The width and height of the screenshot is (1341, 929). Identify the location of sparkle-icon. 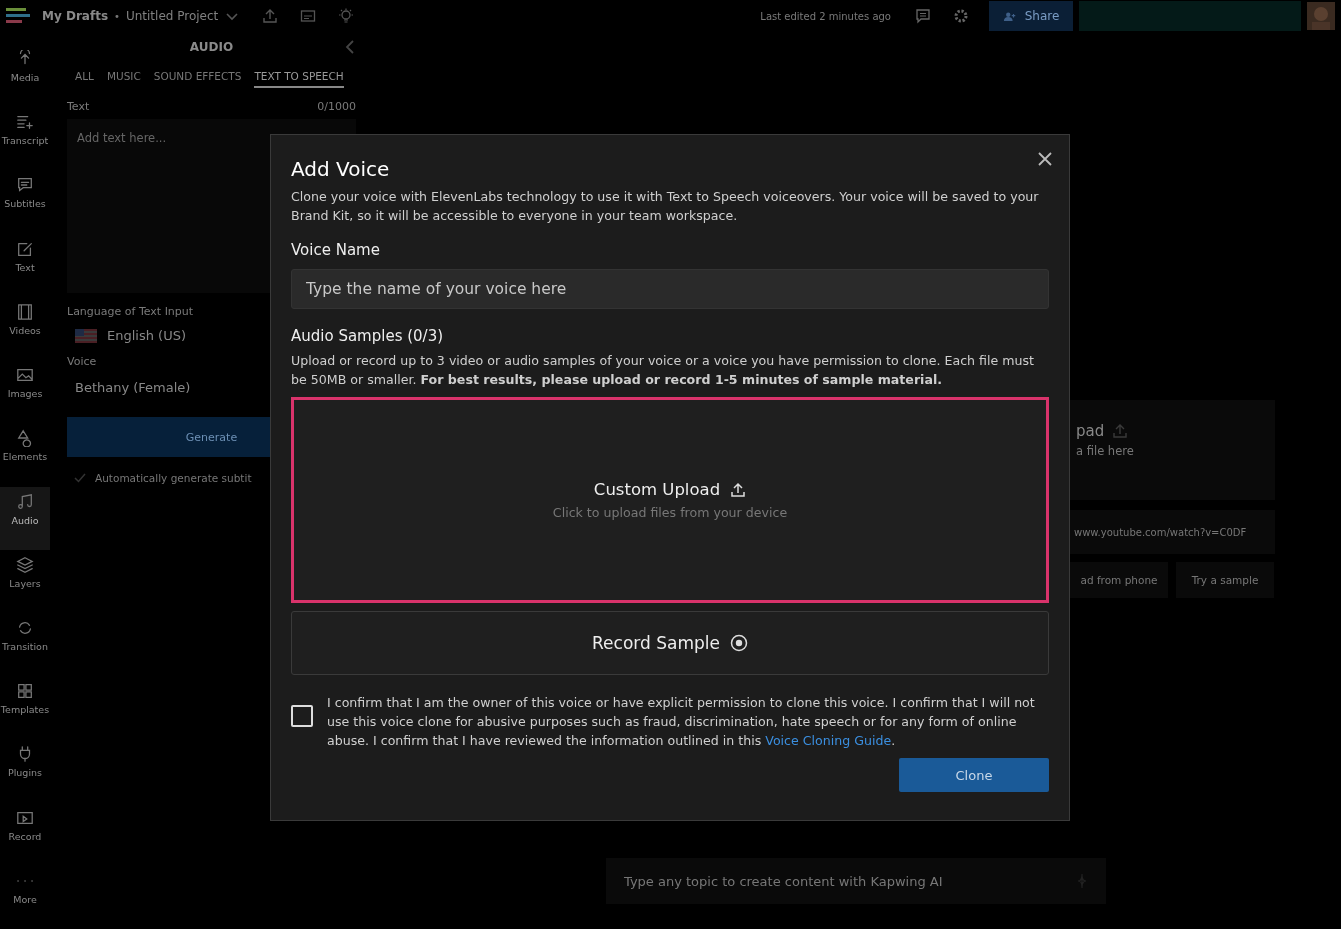
(1082, 881).